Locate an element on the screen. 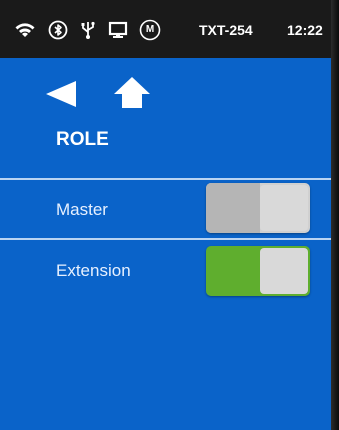 This screenshot has width=339, height=430. motor-icon: M is located at coordinates (150, 30).